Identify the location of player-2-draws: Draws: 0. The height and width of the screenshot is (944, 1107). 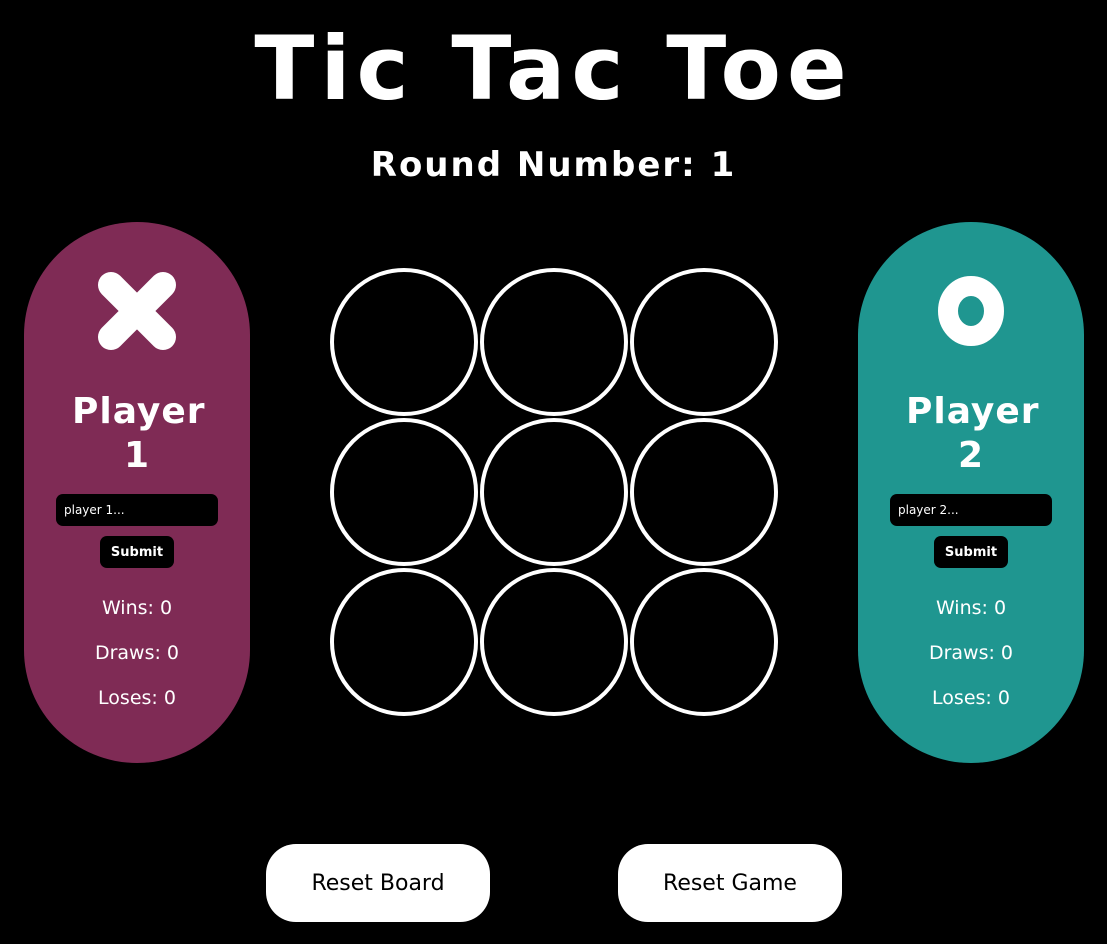
(971, 653).